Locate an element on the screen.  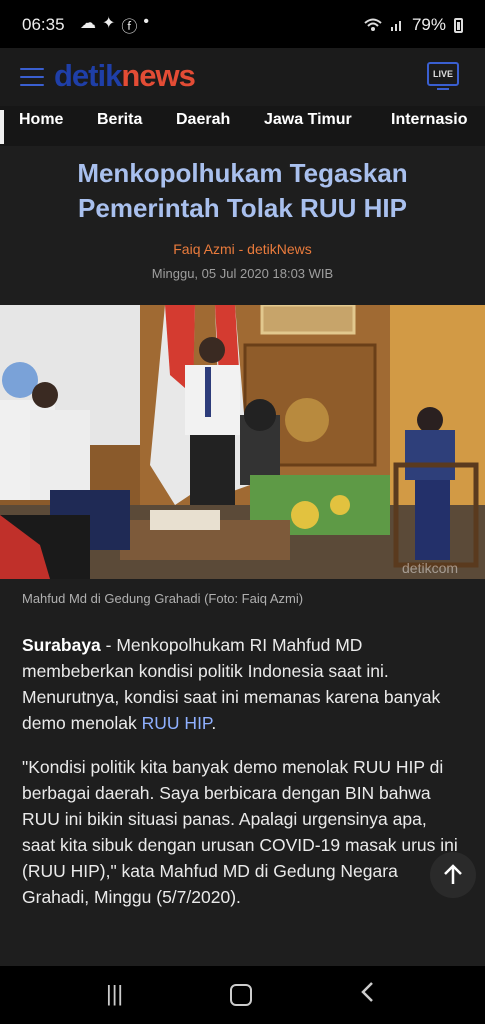
menu-icon is located at coordinates (32, 77).